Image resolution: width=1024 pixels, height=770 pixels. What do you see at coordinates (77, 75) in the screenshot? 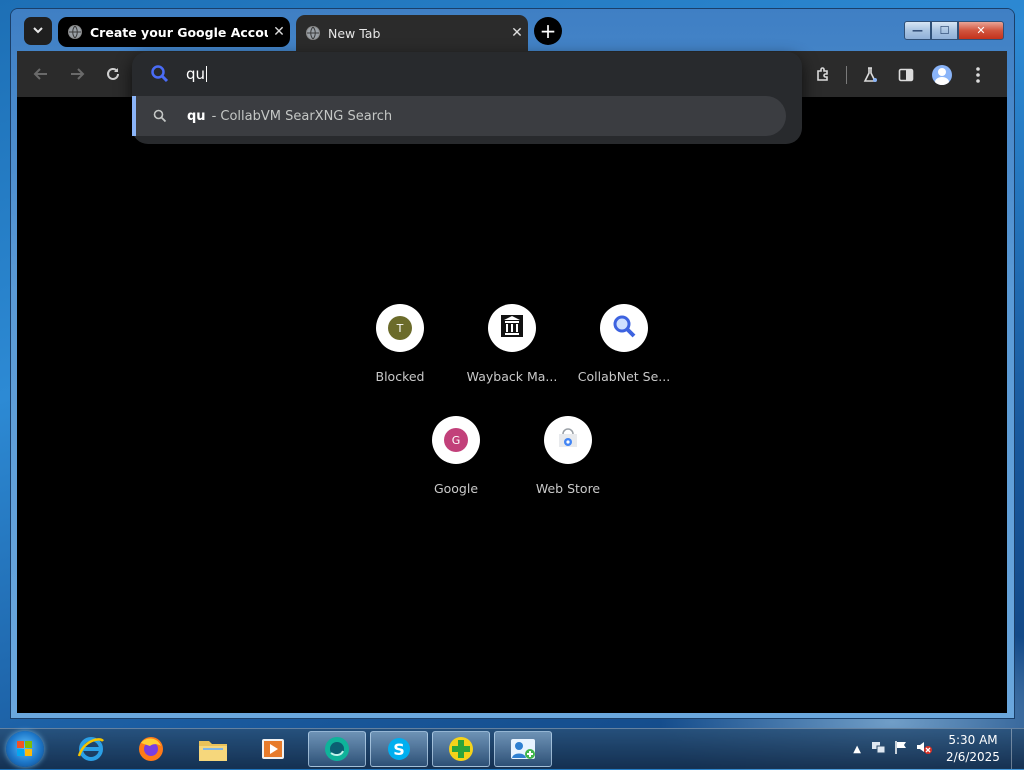
I see `forward-button` at bounding box center [77, 75].